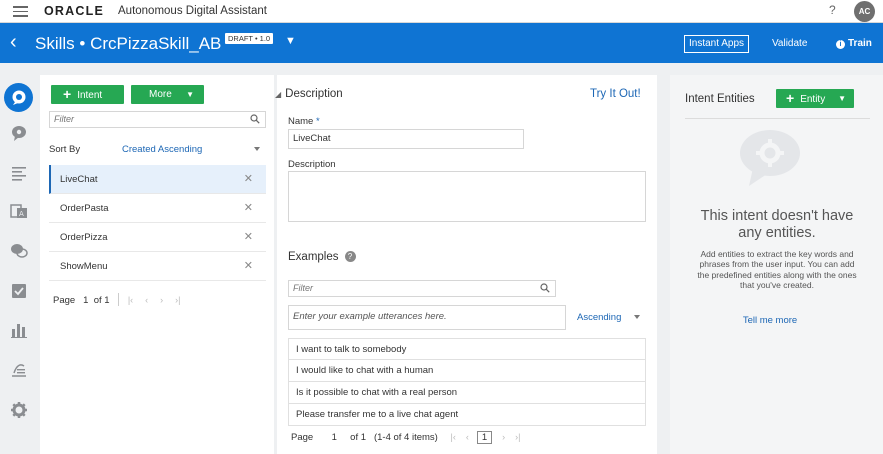 The height and width of the screenshot is (454, 883). Describe the element at coordinates (278, 94) in the screenshot. I see `collapse-triangle-icon: ◢` at that location.